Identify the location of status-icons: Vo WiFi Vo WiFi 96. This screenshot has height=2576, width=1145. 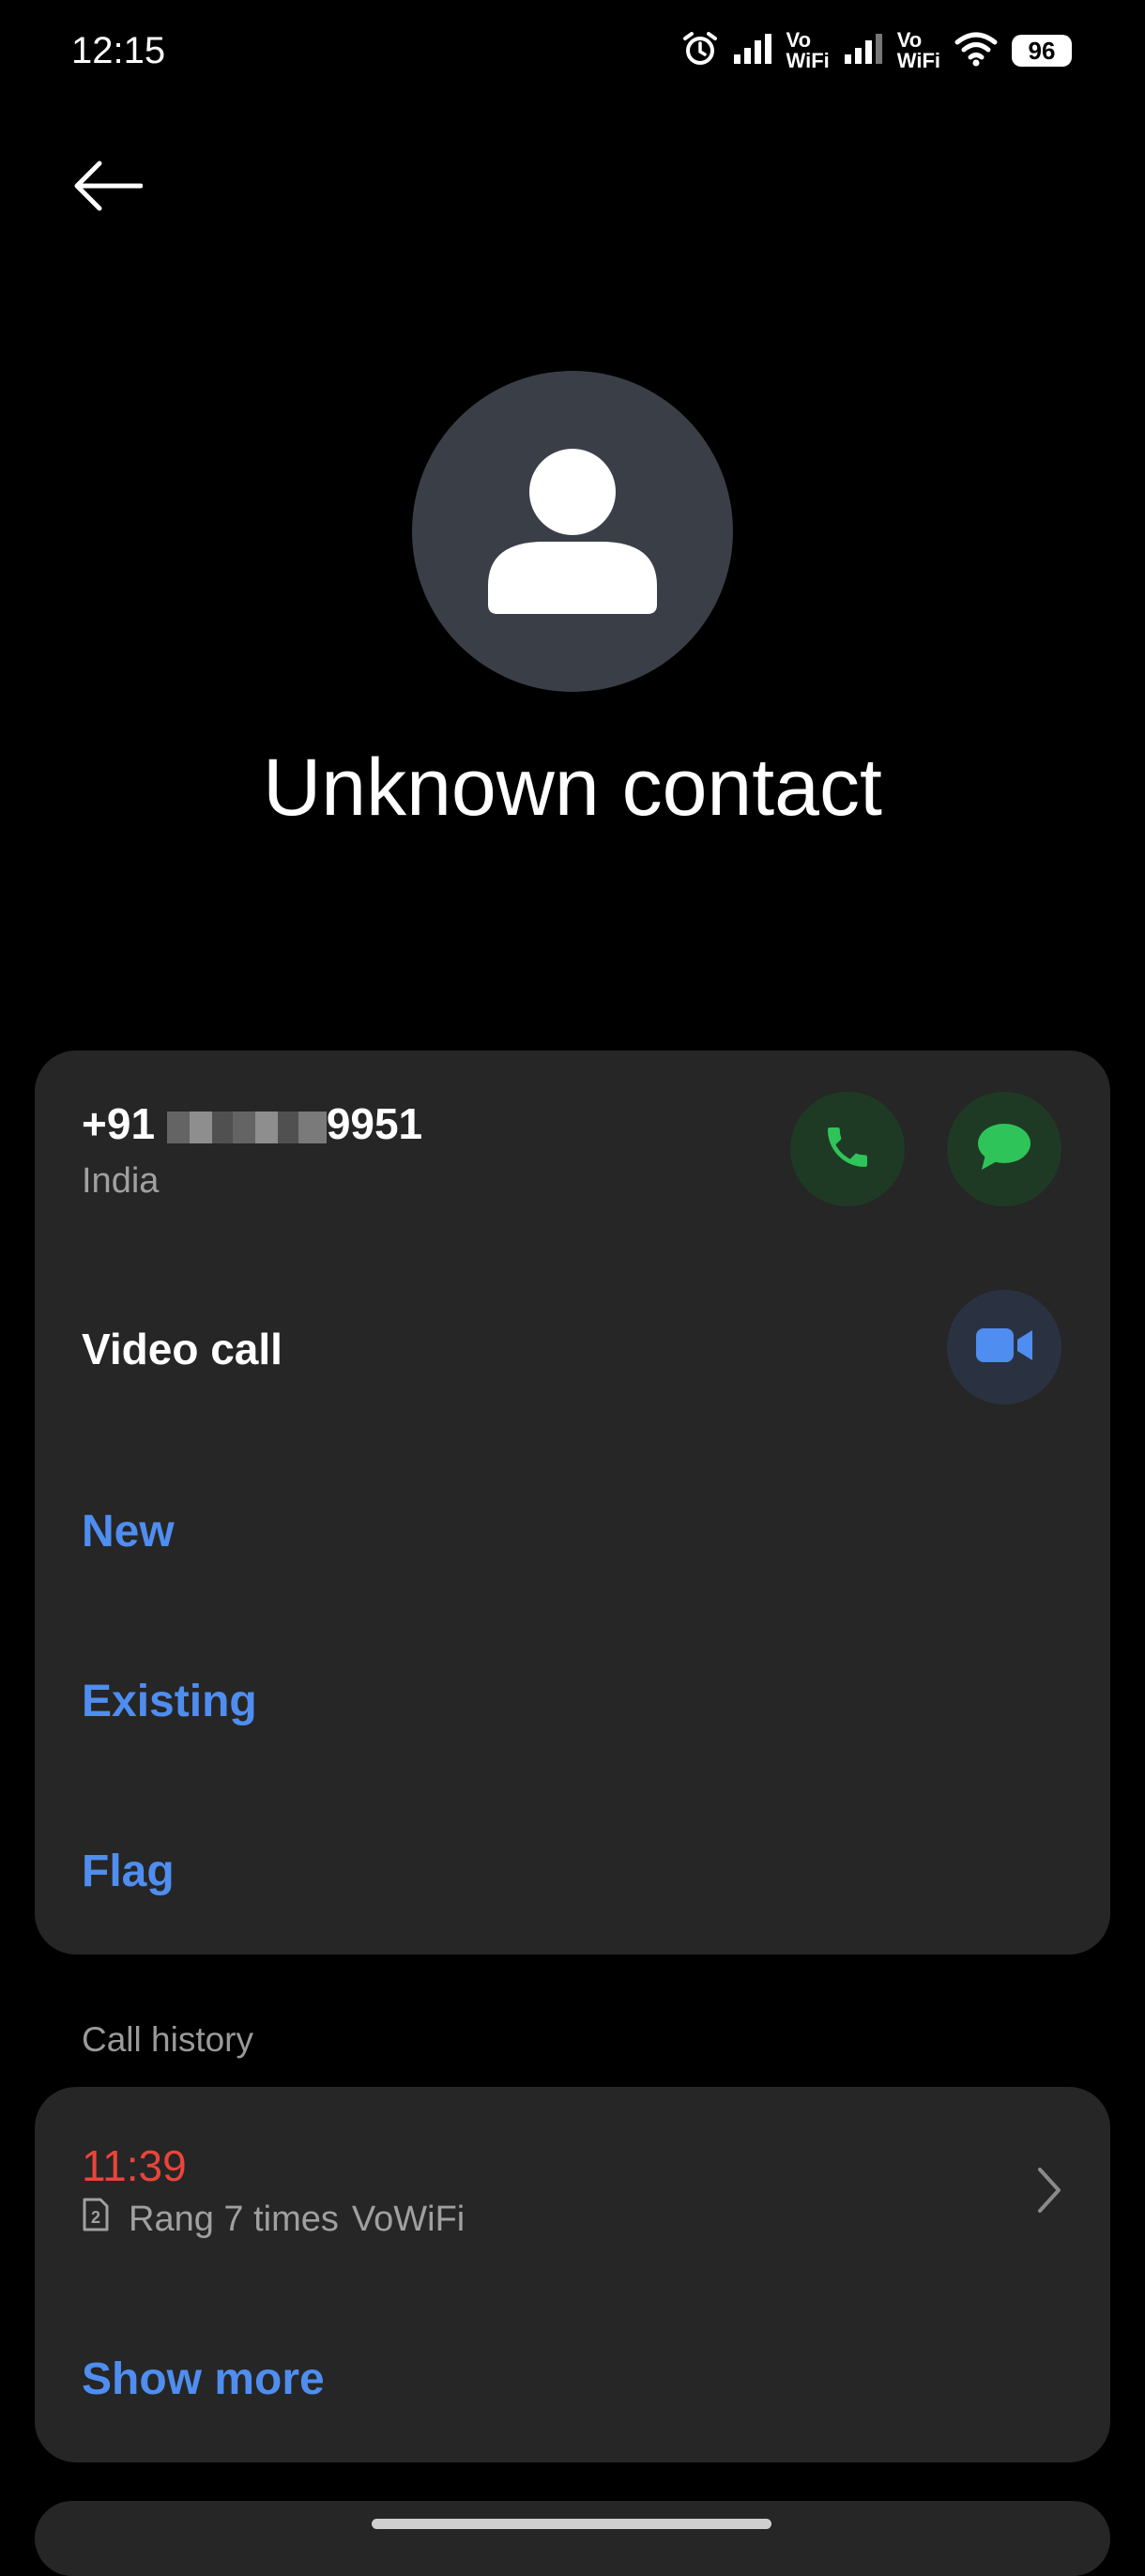
(876, 51).